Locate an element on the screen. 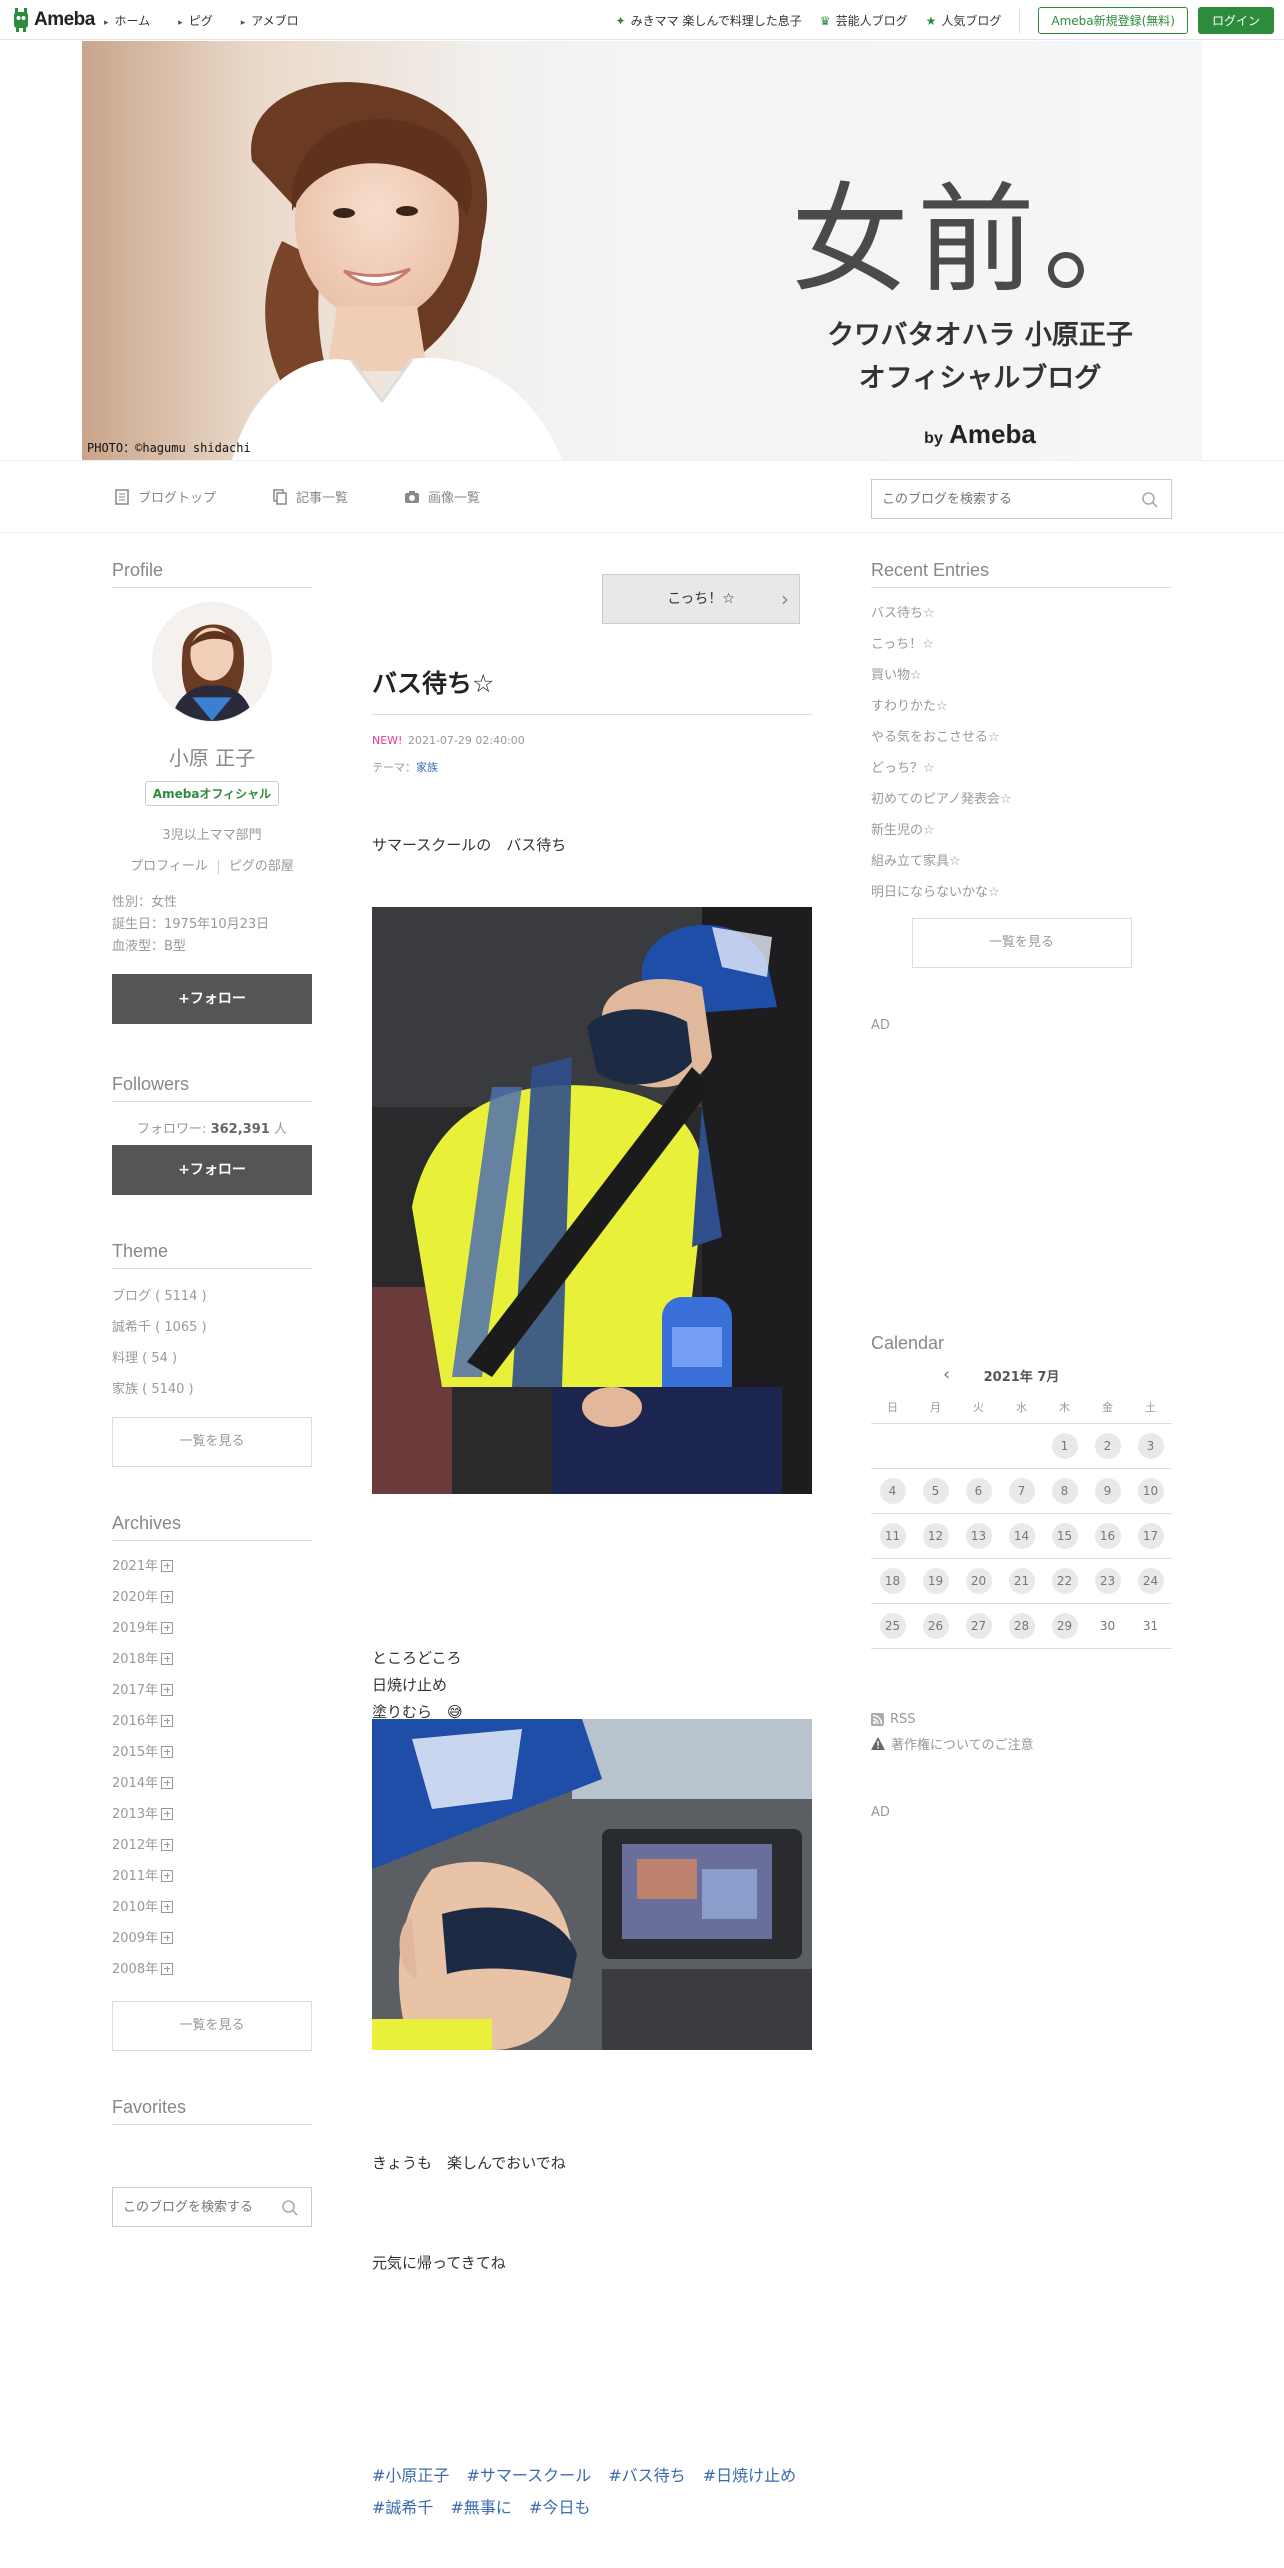 The height and width of the screenshot is (2568, 1284). entry-photo-car-screen is located at coordinates (592, 1884).